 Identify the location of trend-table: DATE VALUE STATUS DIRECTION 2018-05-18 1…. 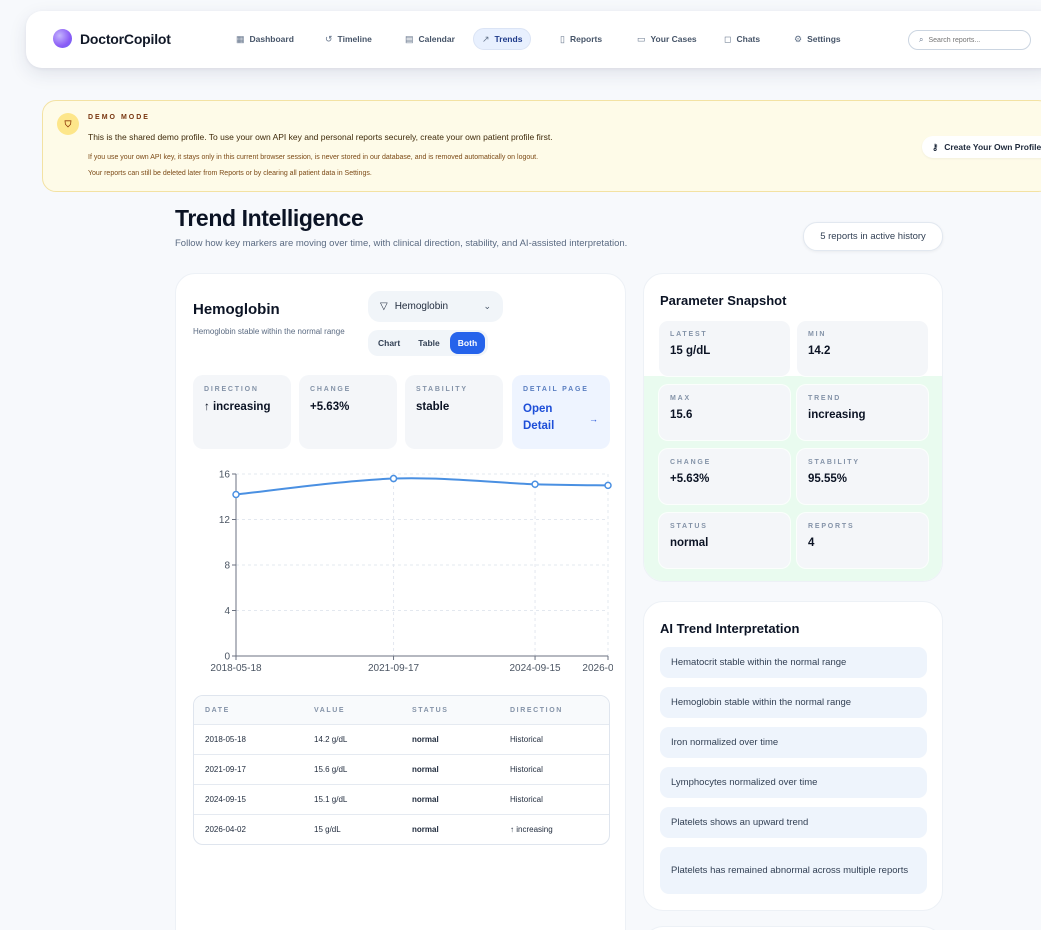
(401, 770).